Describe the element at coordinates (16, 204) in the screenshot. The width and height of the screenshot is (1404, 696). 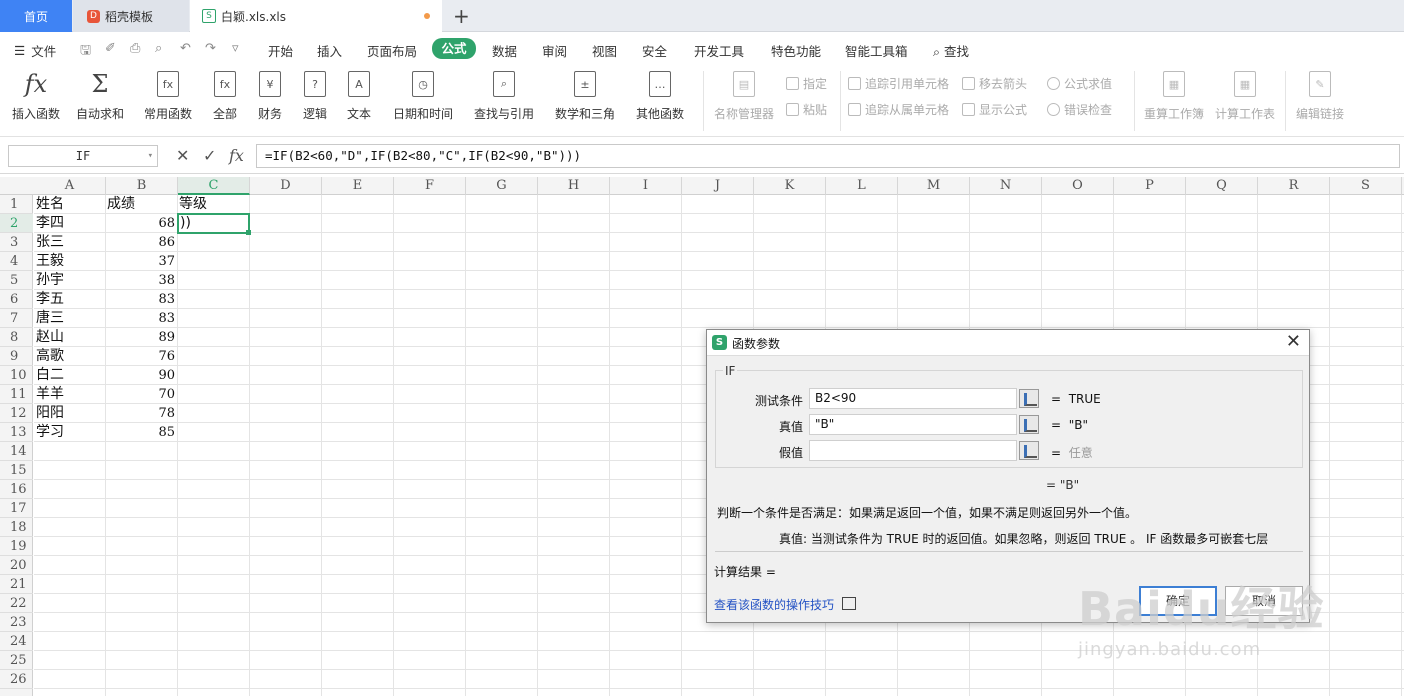
I see `row-header-1: 1` at that location.